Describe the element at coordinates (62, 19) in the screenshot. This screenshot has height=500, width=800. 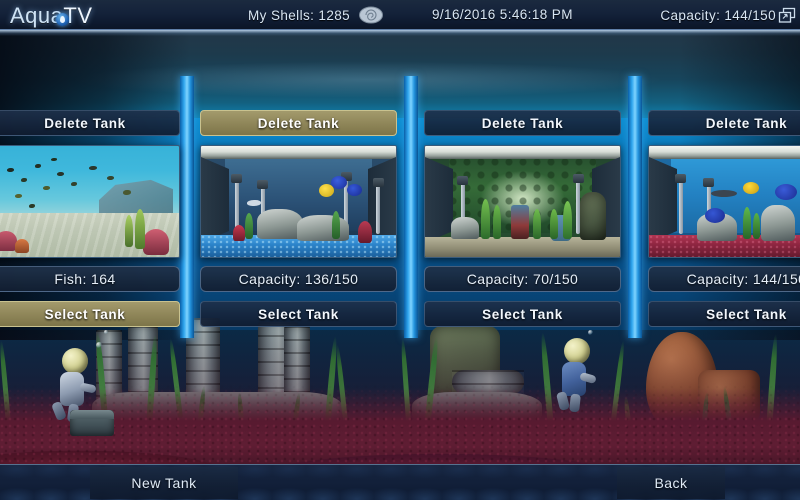
I see `water-drop-icon` at that location.